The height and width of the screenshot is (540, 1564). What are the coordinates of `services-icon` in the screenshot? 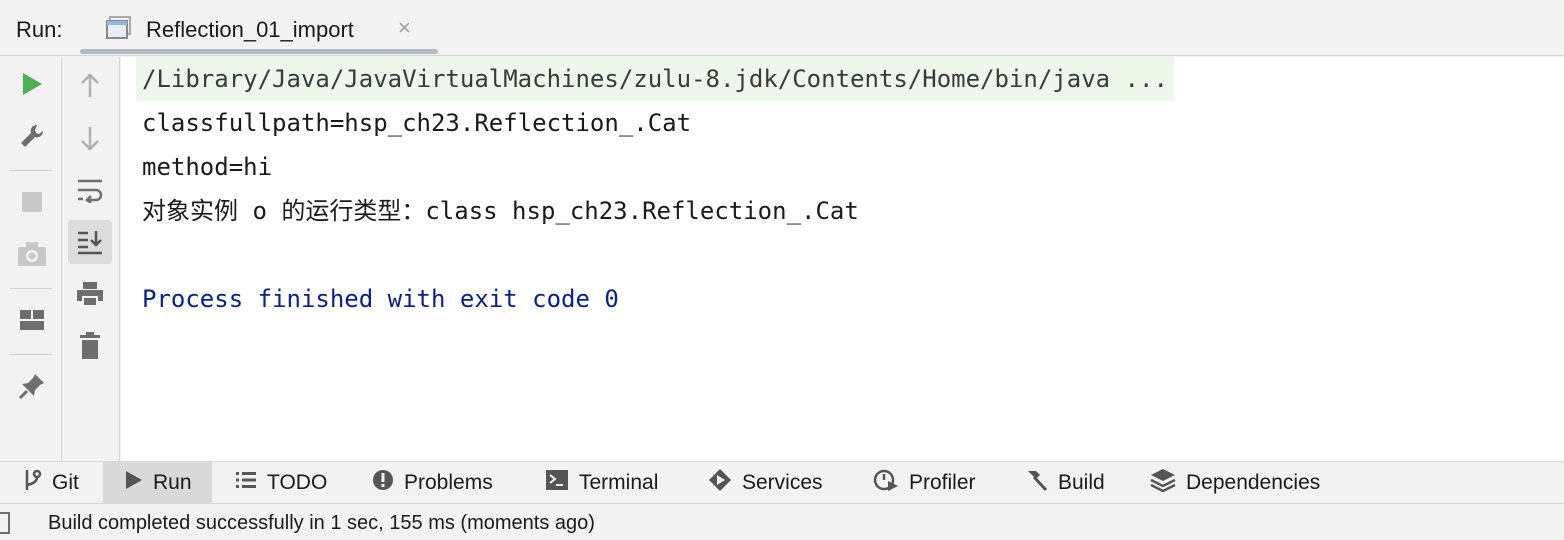 It's located at (720, 483).